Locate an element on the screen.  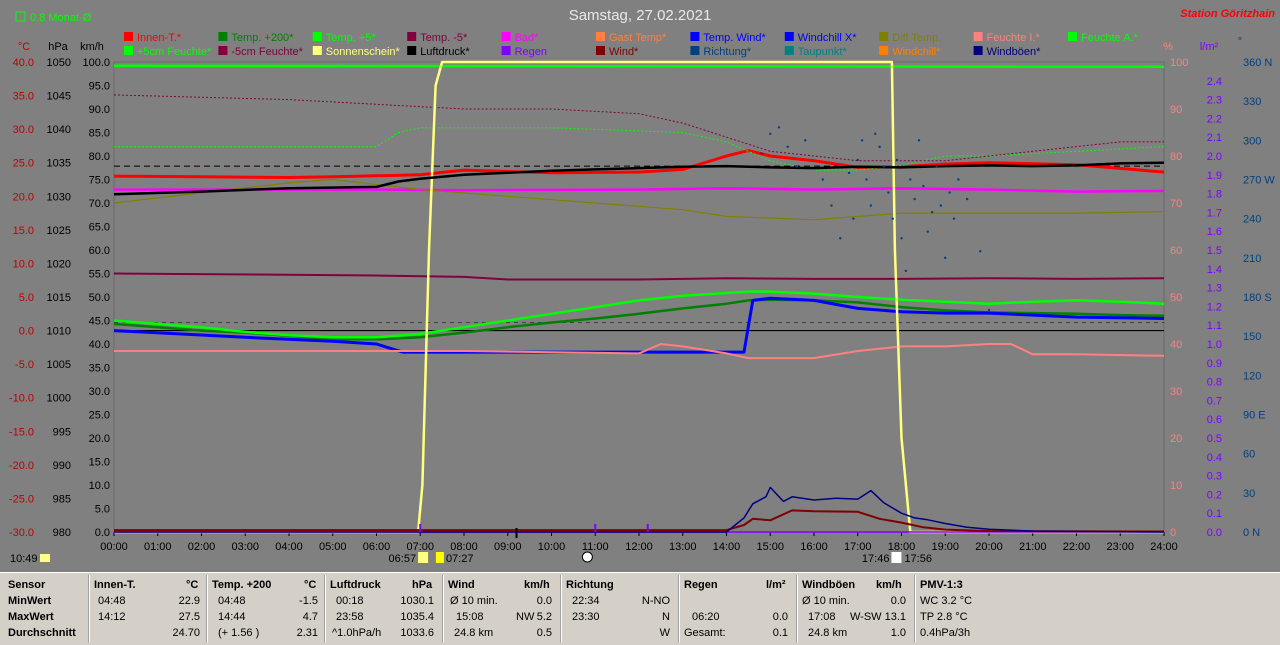
unit-deg: ° is located at coordinates (1240, 42).